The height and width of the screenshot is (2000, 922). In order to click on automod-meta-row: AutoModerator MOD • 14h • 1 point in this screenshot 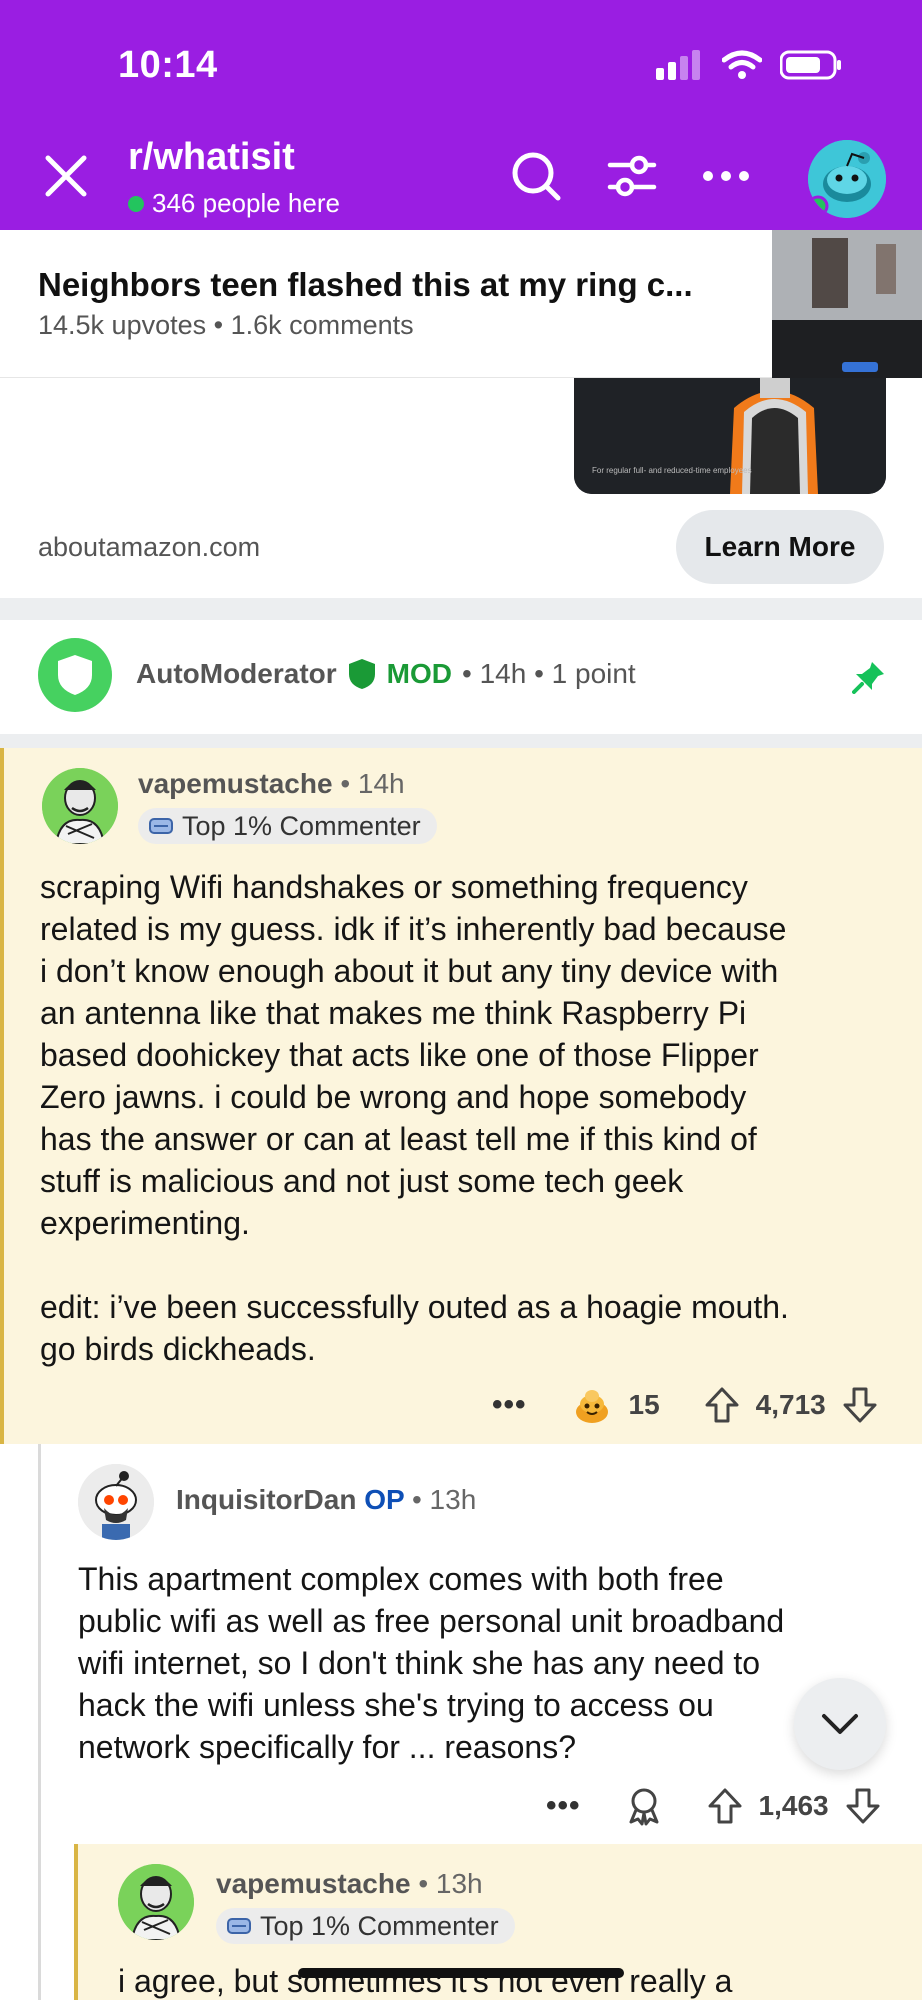, I will do `click(386, 674)`.